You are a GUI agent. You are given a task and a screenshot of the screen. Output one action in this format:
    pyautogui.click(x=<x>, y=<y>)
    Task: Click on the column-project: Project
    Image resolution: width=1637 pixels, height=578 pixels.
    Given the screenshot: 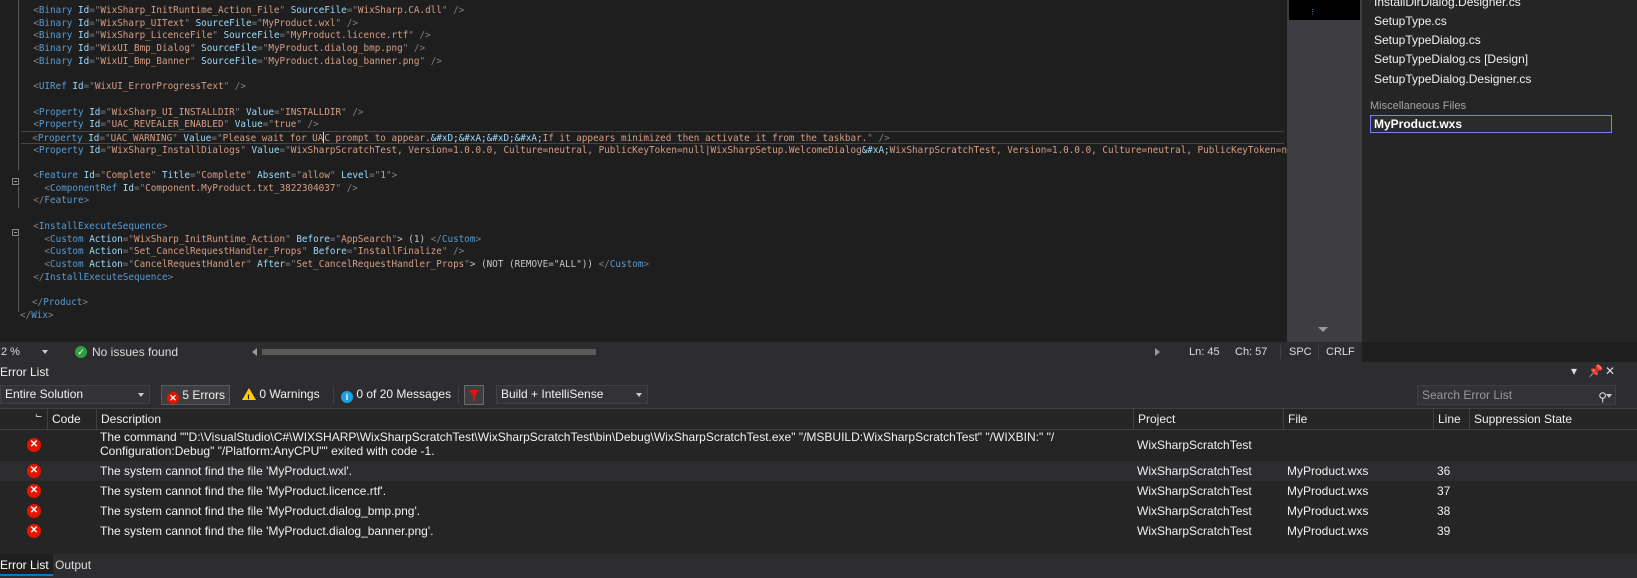 What is the action you would take?
    pyautogui.click(x=1208, y=419)
    